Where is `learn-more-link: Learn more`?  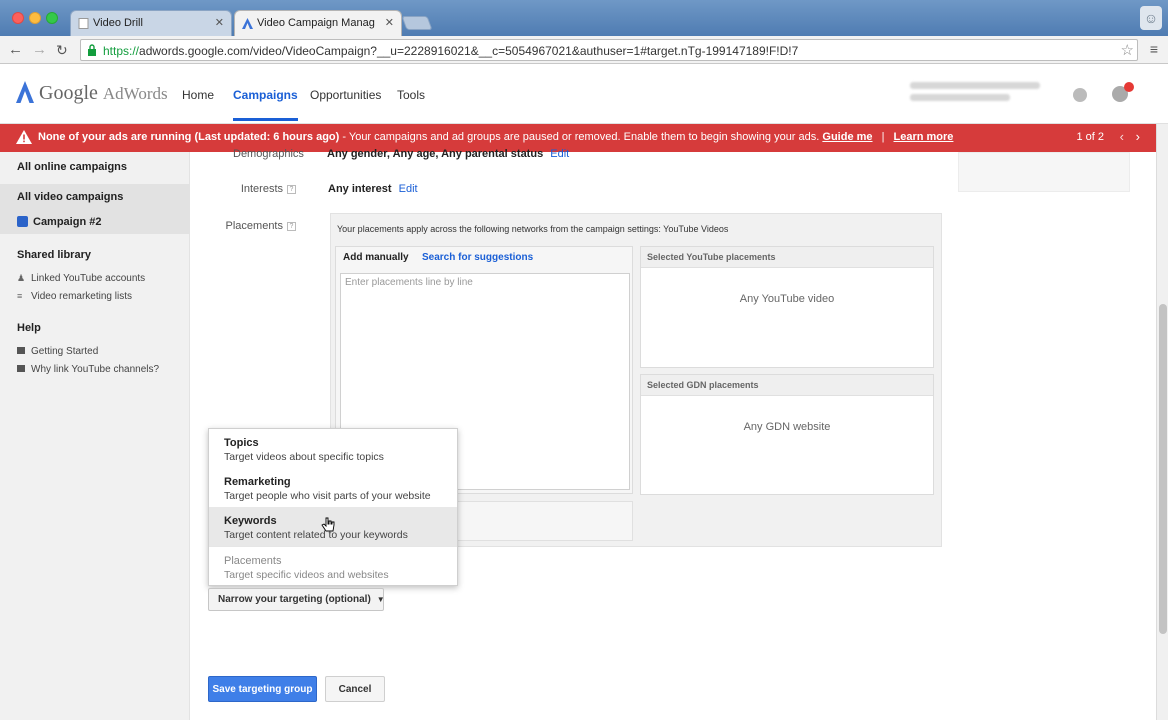 learn-more-link: Learn more is located at coordinates (924, 137).